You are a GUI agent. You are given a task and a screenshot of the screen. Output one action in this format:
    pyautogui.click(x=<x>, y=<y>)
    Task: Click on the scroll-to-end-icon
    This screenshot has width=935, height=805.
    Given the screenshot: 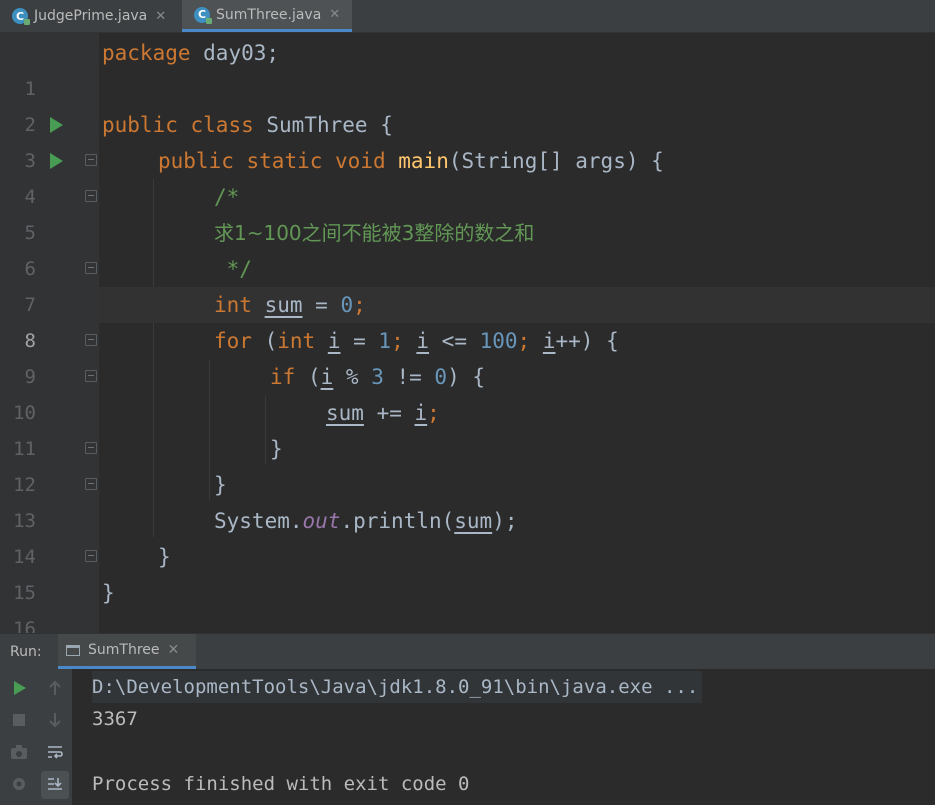 What is the action you would take?
    pyautogui.click(x=55, y=784)
    